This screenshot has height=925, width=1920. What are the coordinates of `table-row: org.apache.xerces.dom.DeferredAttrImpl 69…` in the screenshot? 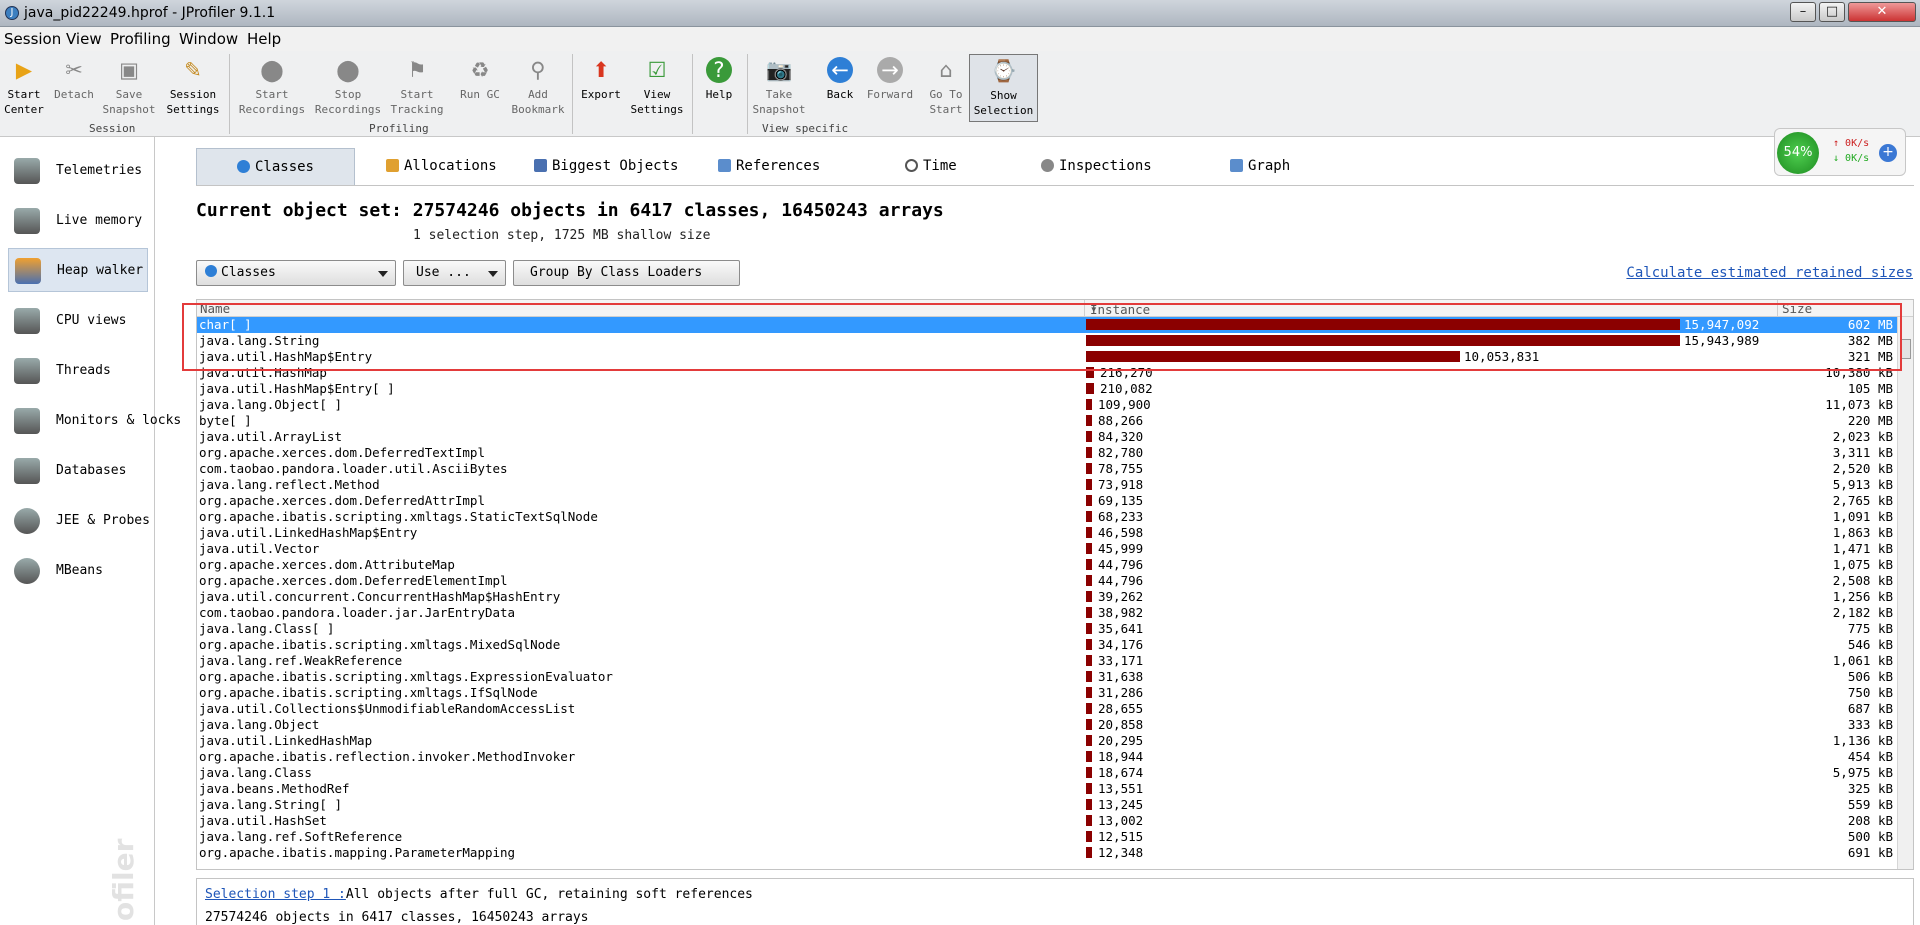 It's located at (1047, 501).